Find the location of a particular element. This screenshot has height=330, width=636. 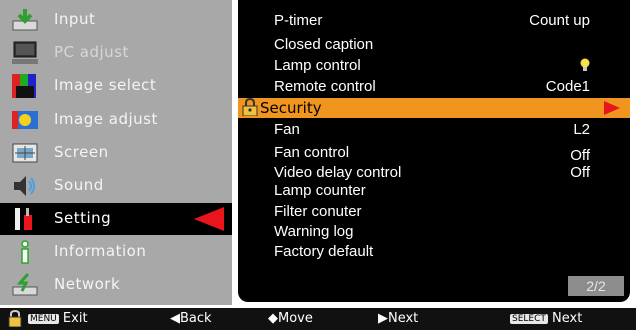

menu-label: Information is located at coordinates (100, 251).